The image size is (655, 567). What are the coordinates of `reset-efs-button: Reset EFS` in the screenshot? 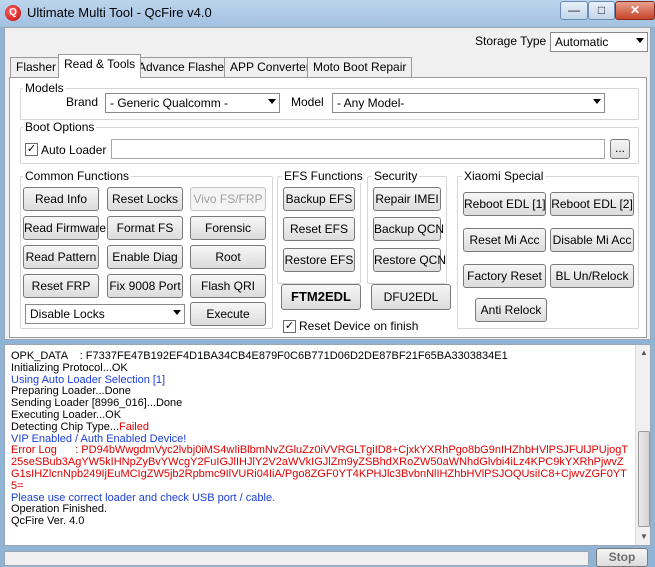 It's located at (319, 229).